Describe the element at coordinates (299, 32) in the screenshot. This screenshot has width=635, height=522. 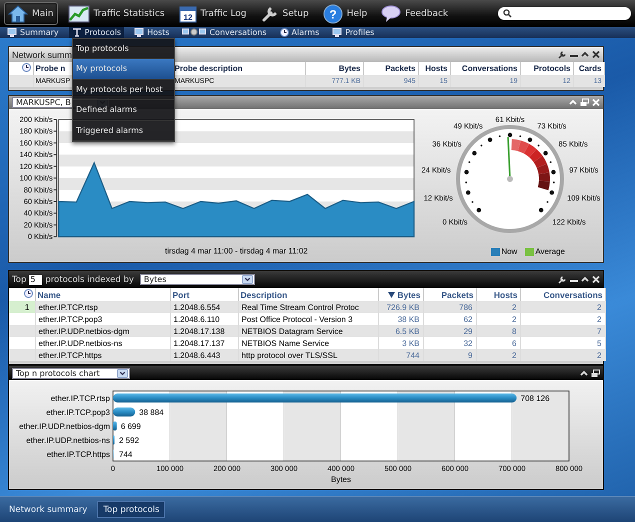
I see `menu-tab: Alarms` at that location.